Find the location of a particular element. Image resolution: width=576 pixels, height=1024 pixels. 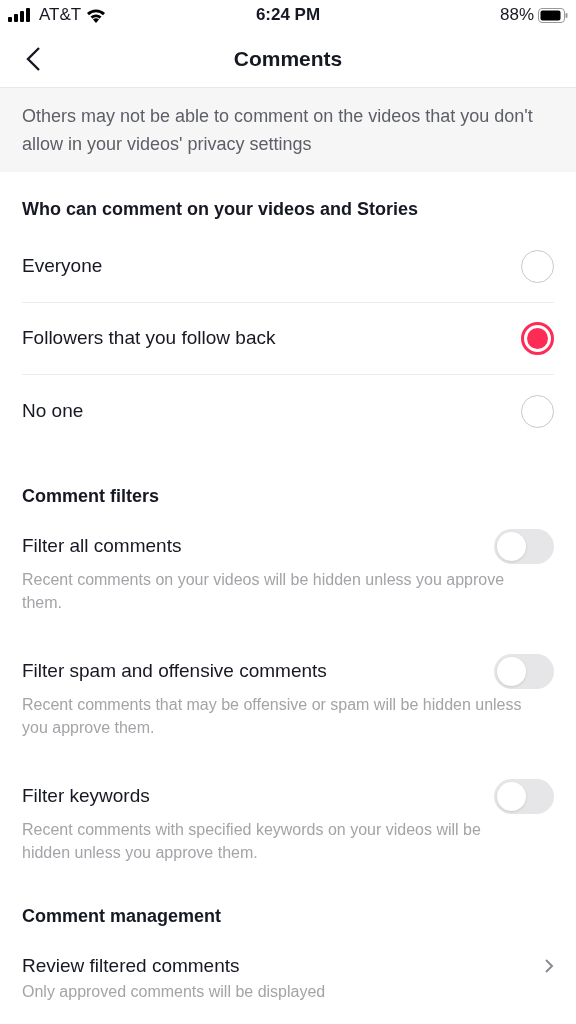

battery-percentage: 88% is located at coordinates (516, 15).